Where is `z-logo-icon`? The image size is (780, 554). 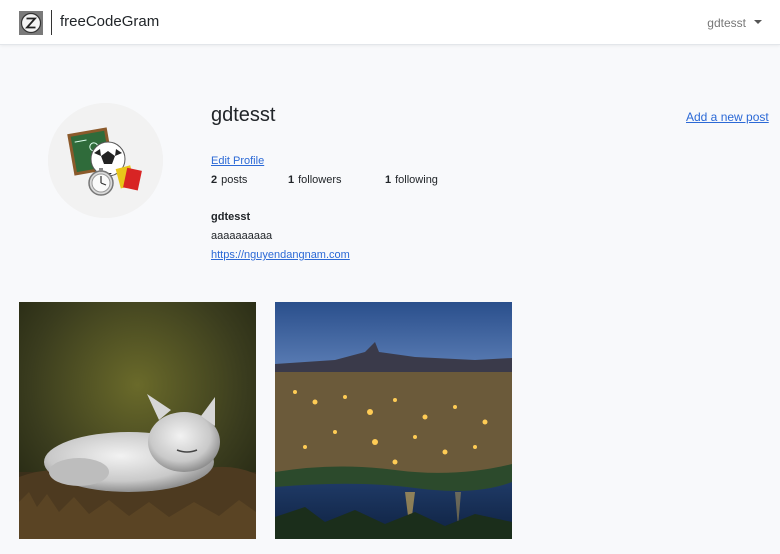 z-logo-icon is located at coordinates (31, 23).